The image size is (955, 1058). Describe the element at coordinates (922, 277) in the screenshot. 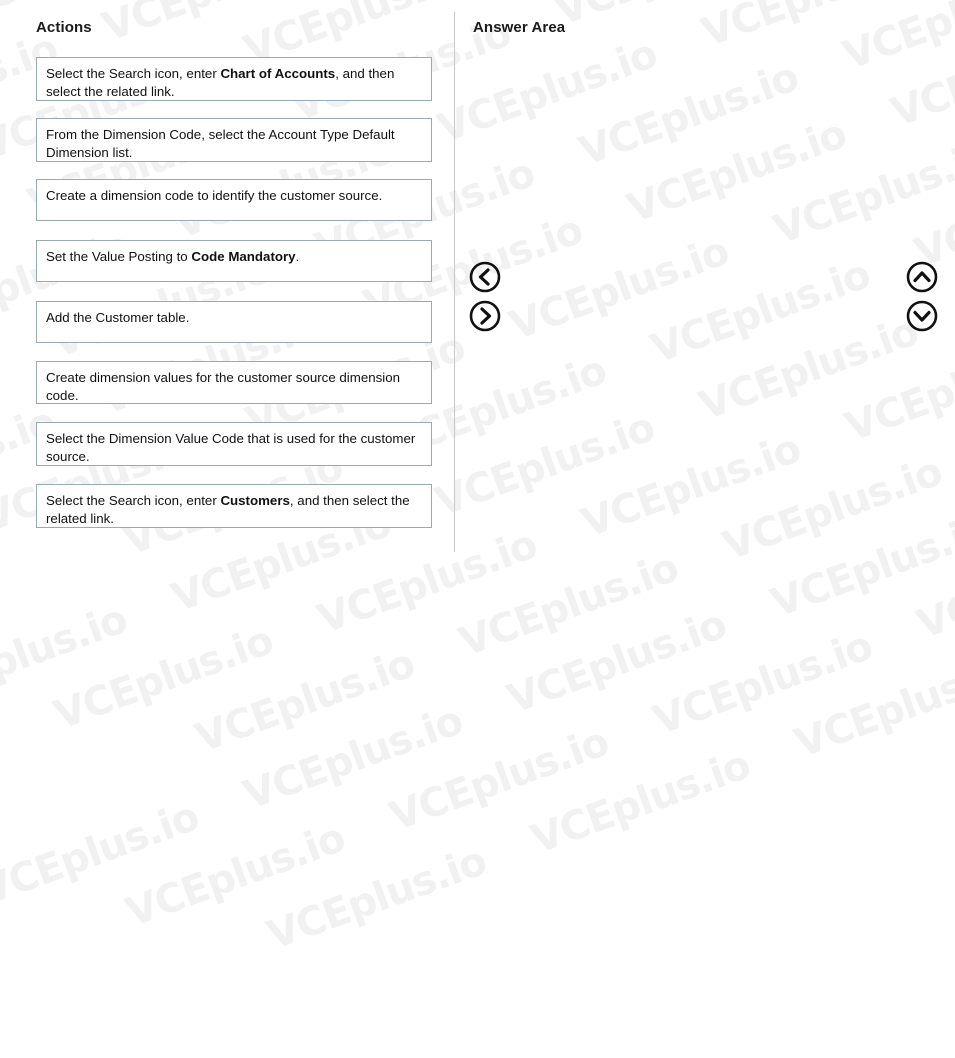

I see `move-up-button` at that location.